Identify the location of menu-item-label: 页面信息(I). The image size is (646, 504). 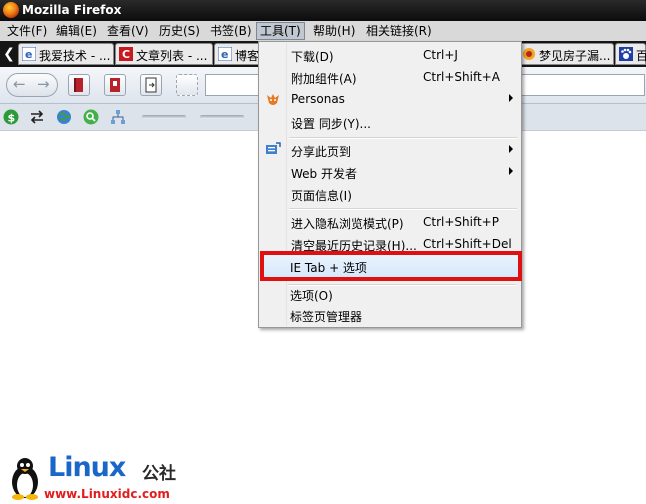
(321, 196).